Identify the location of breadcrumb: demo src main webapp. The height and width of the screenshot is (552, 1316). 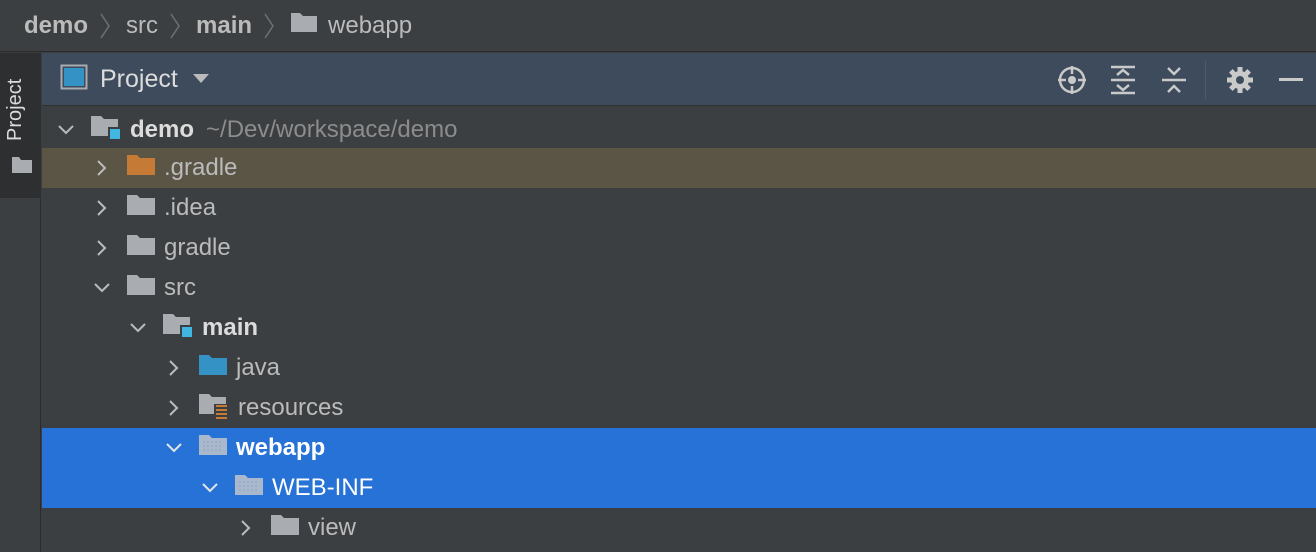
(658, 26).